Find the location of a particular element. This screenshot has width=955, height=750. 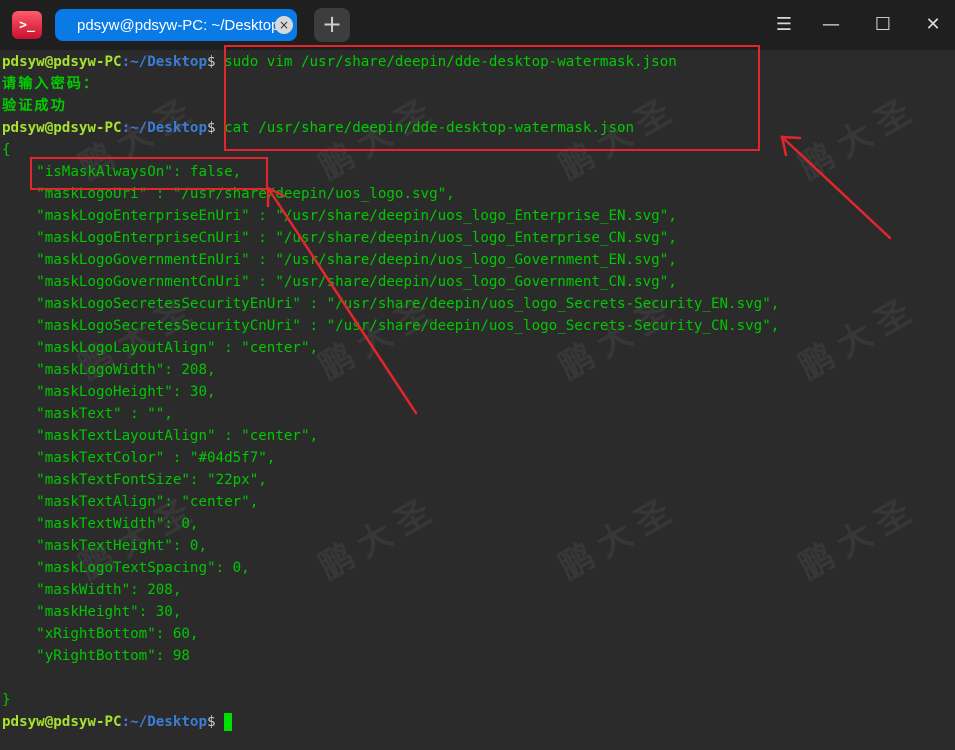

annotation-arrow-ismaskalwayson is located at coordinates (342, 300).